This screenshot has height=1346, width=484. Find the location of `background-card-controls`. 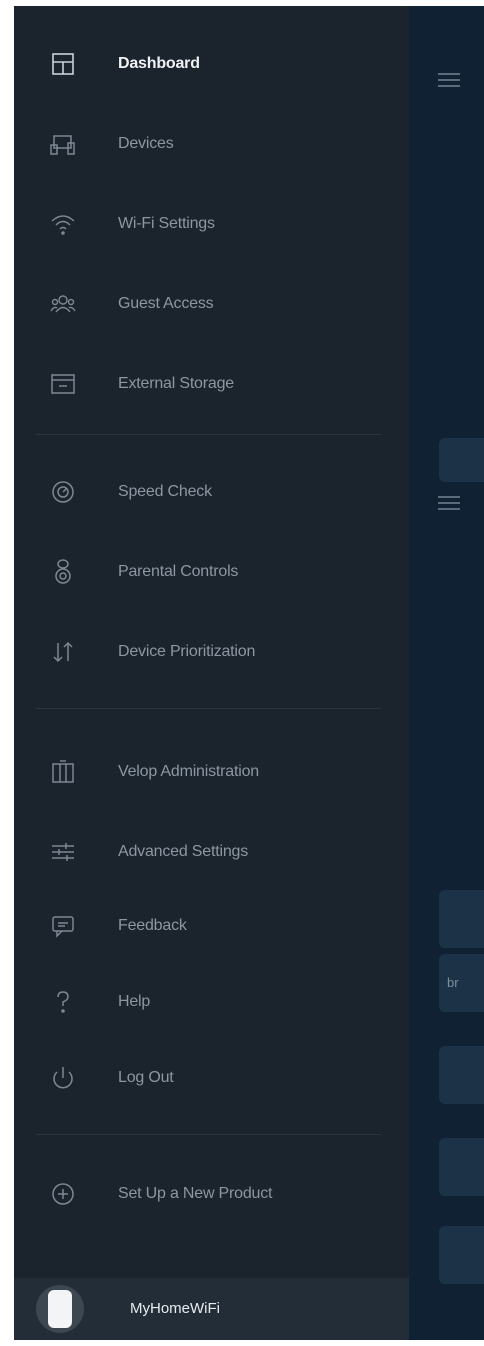

background-card-controls is located at coordinates (461, 1167).